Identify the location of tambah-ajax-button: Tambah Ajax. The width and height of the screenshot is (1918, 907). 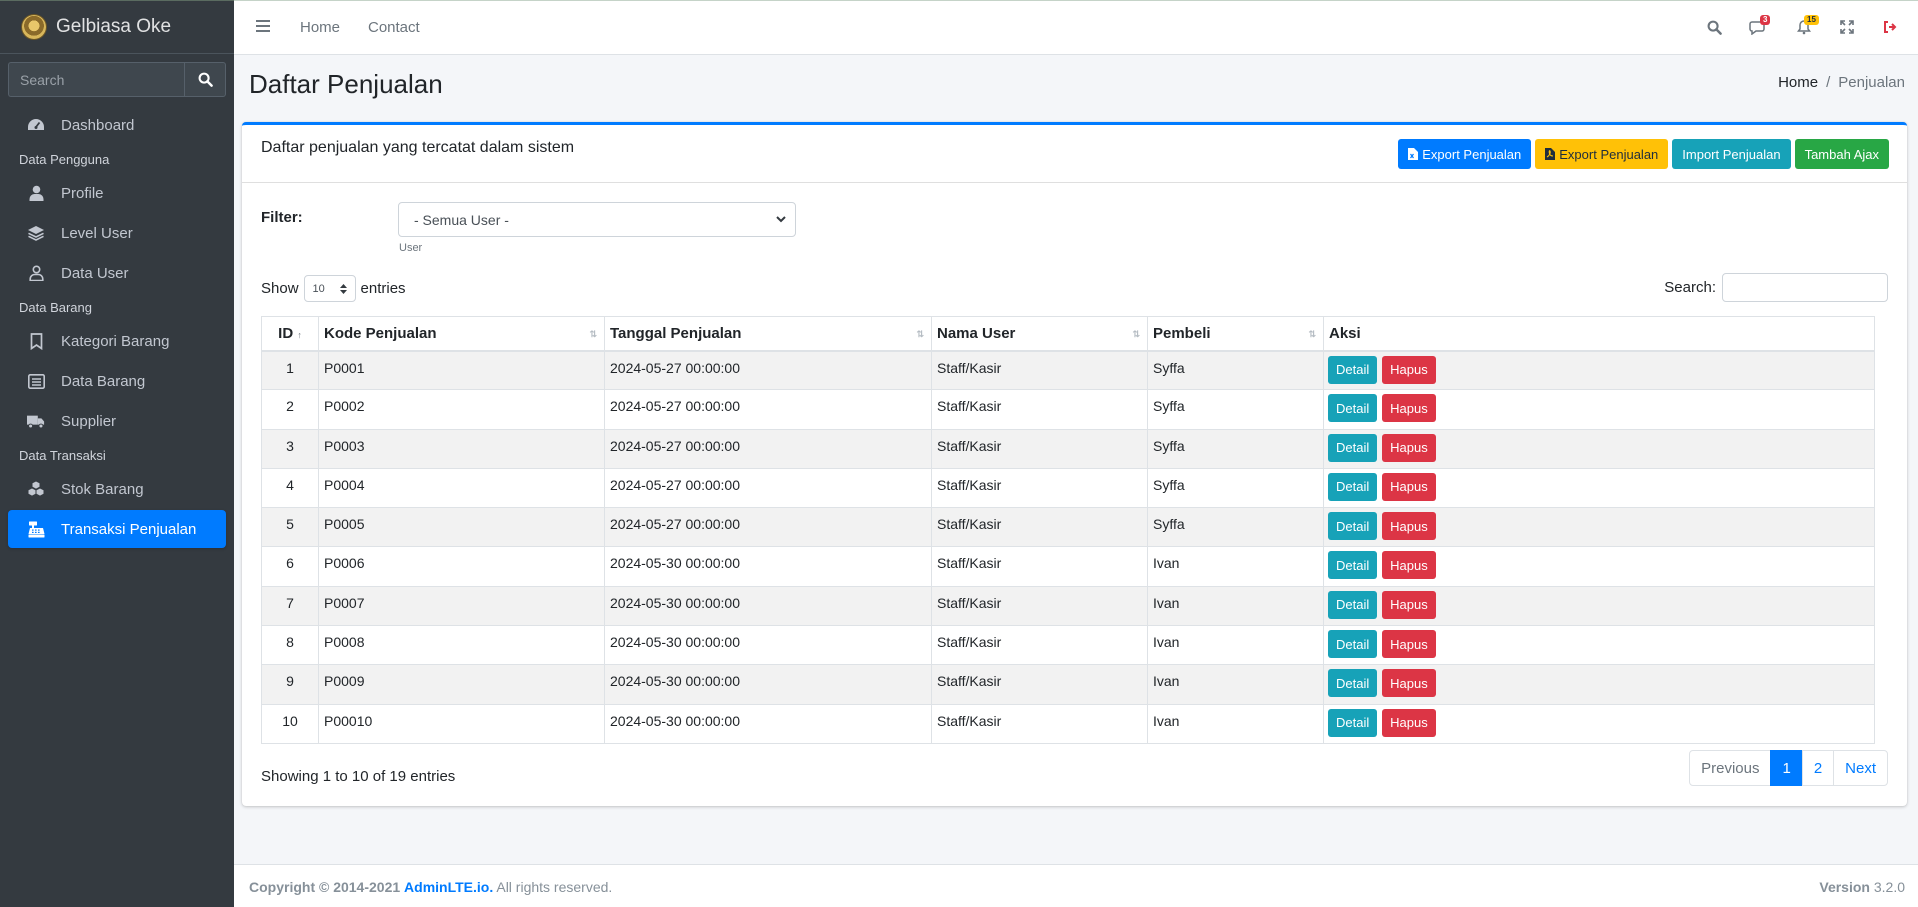
(1841, 154).